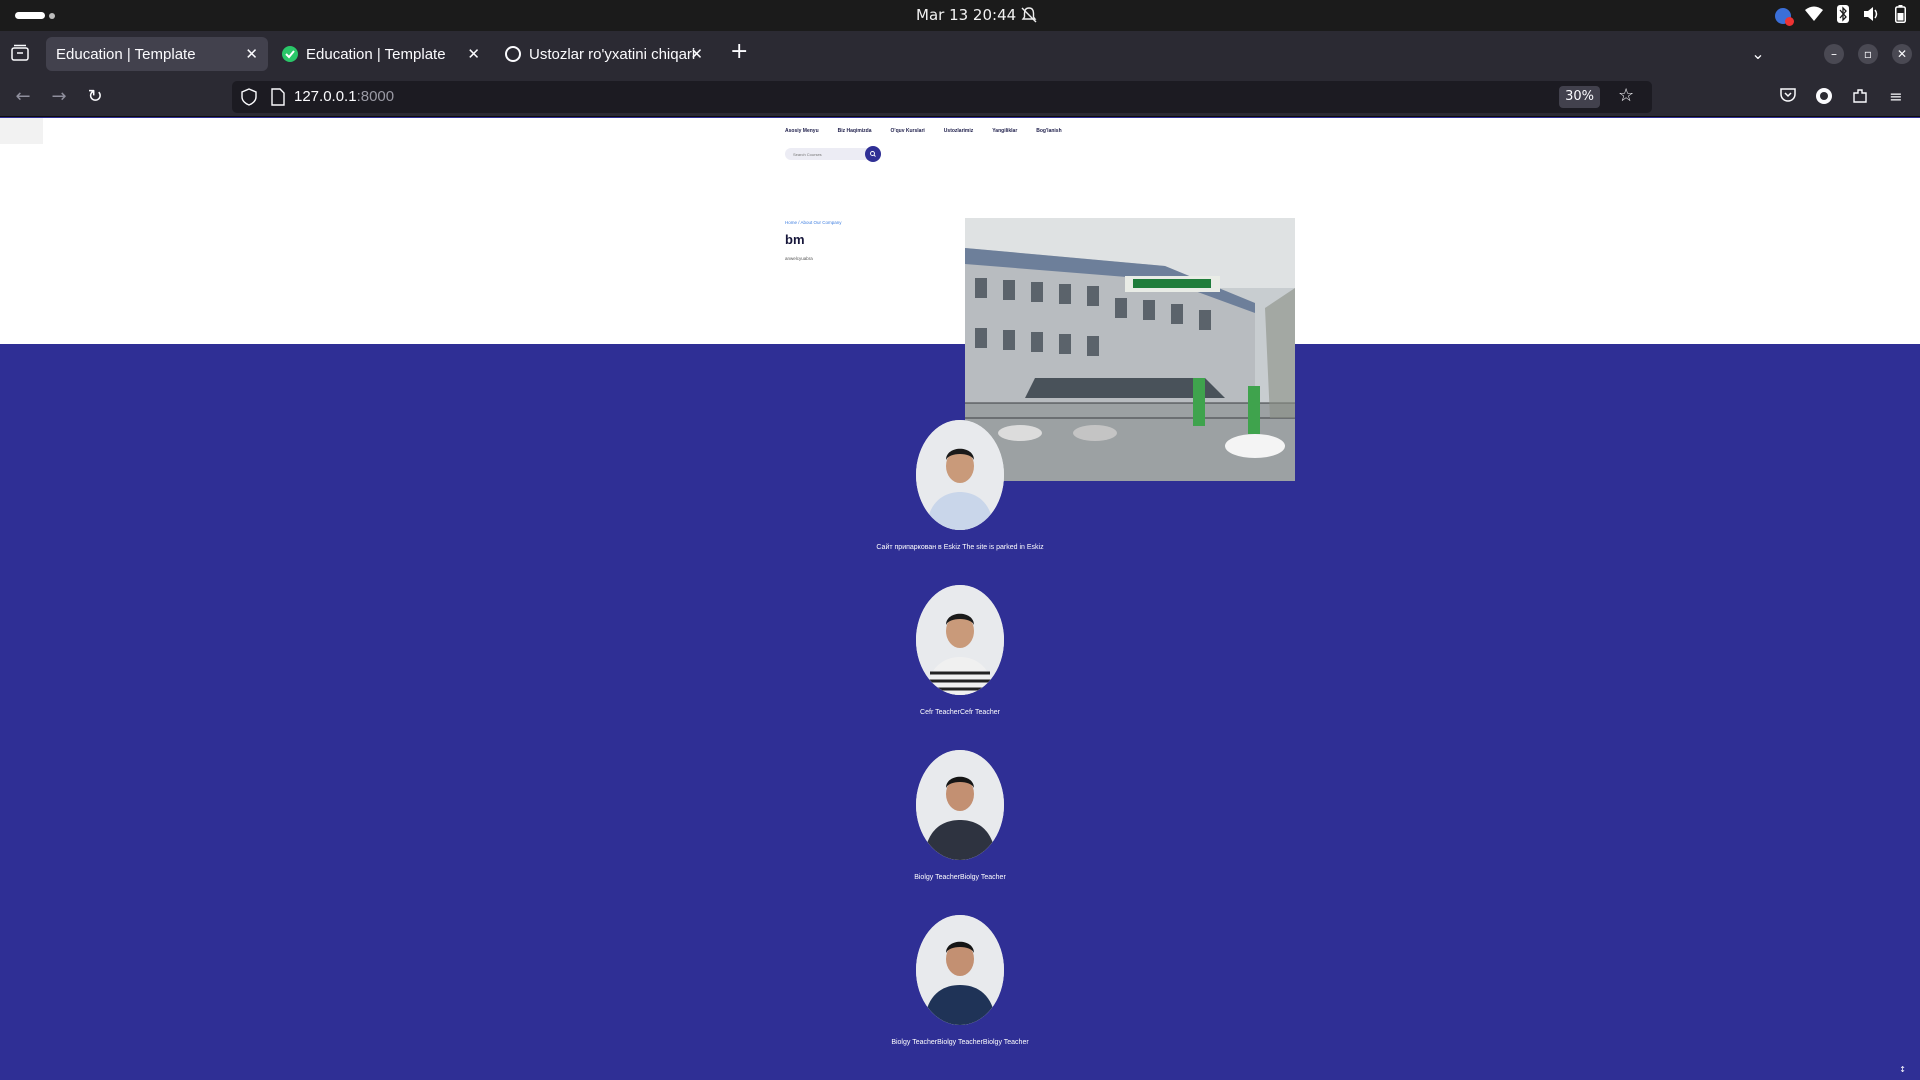  I want to click on nav-link-home: Asosiy Menyu, so click(802, 131).